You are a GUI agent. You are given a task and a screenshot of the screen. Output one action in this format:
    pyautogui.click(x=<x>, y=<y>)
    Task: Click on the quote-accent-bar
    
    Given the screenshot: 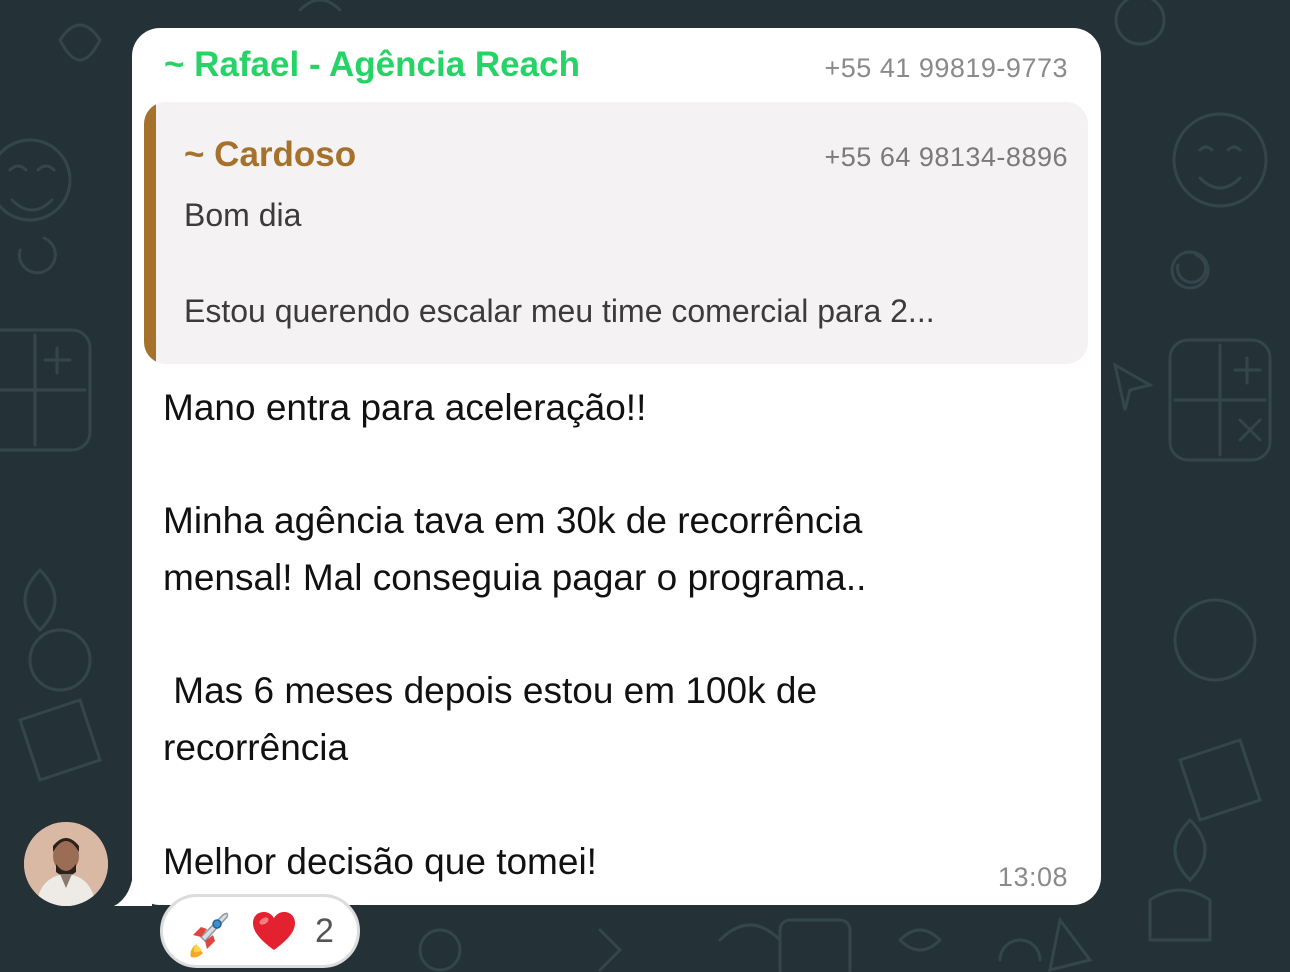 What is the action you would take?
    pyautogui.click(x=150, y=233)
    